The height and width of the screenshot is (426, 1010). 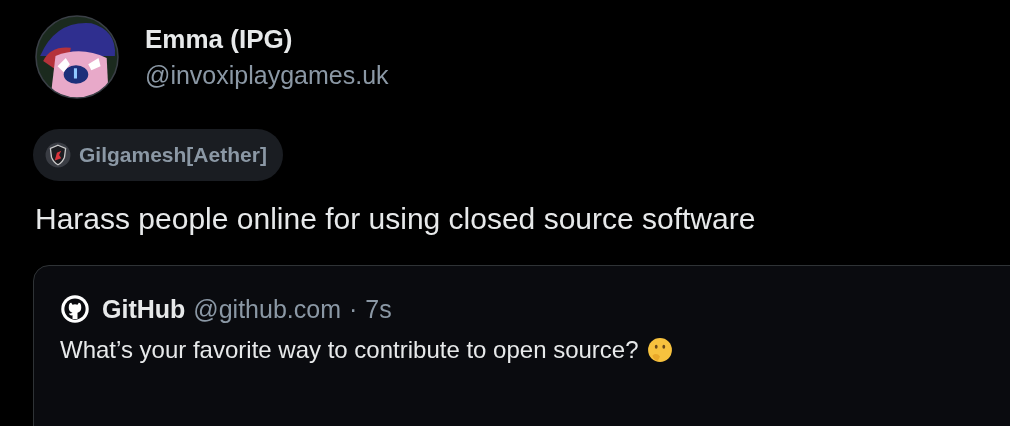 What do you see at coordinates (158, 155) in the screenshot?
I see `affiliation-badge: Gilgamesh[Aether]` at bounding box center [158, 155].